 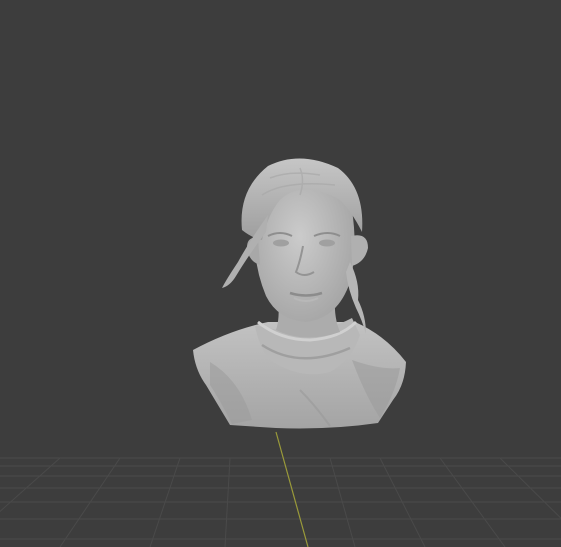 What do you see at coordinates (359, 250) in the screenshot?
I see `right-ear` at bounding box center [359, 250].